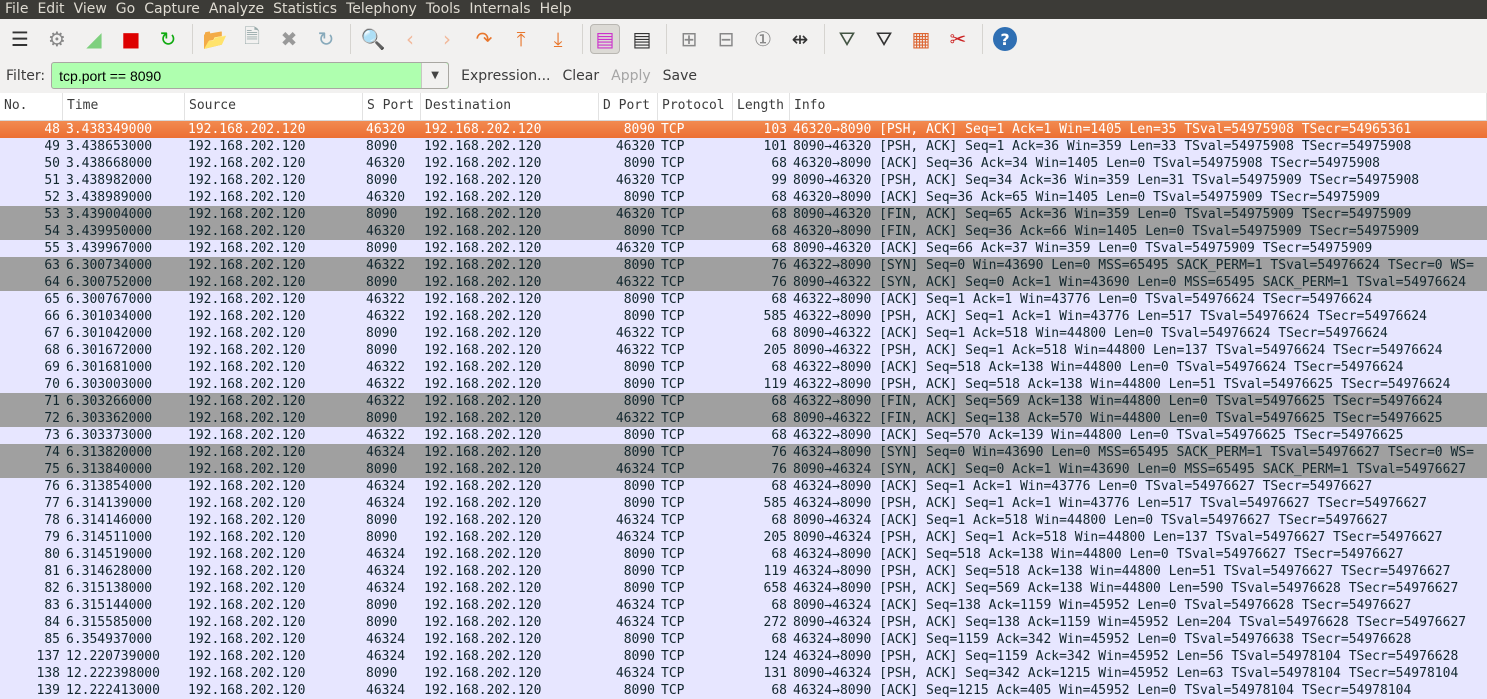  I want to click on menu-analyze: Analyze, so click(236, 9).